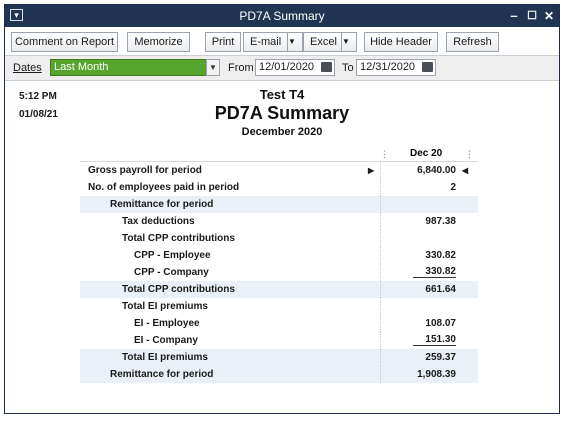  I want to click on row-label: CPP - Company, so click(171, 272).